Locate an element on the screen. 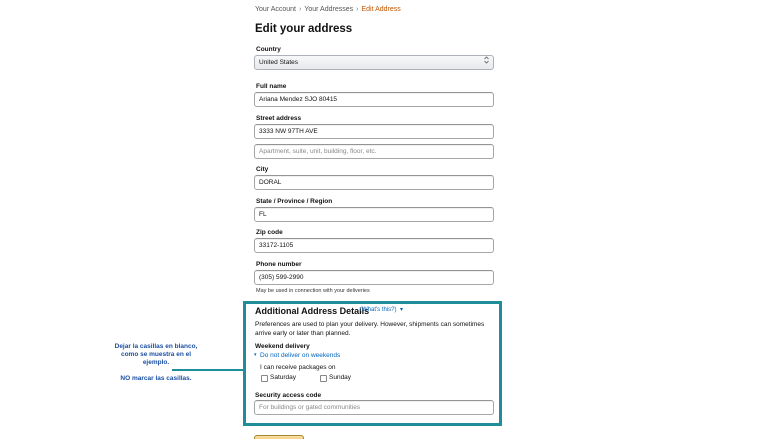 This screenshot has width=768, height=439. security-access-code-input: For buildings or gated communities is located at coordinates (374, 407).